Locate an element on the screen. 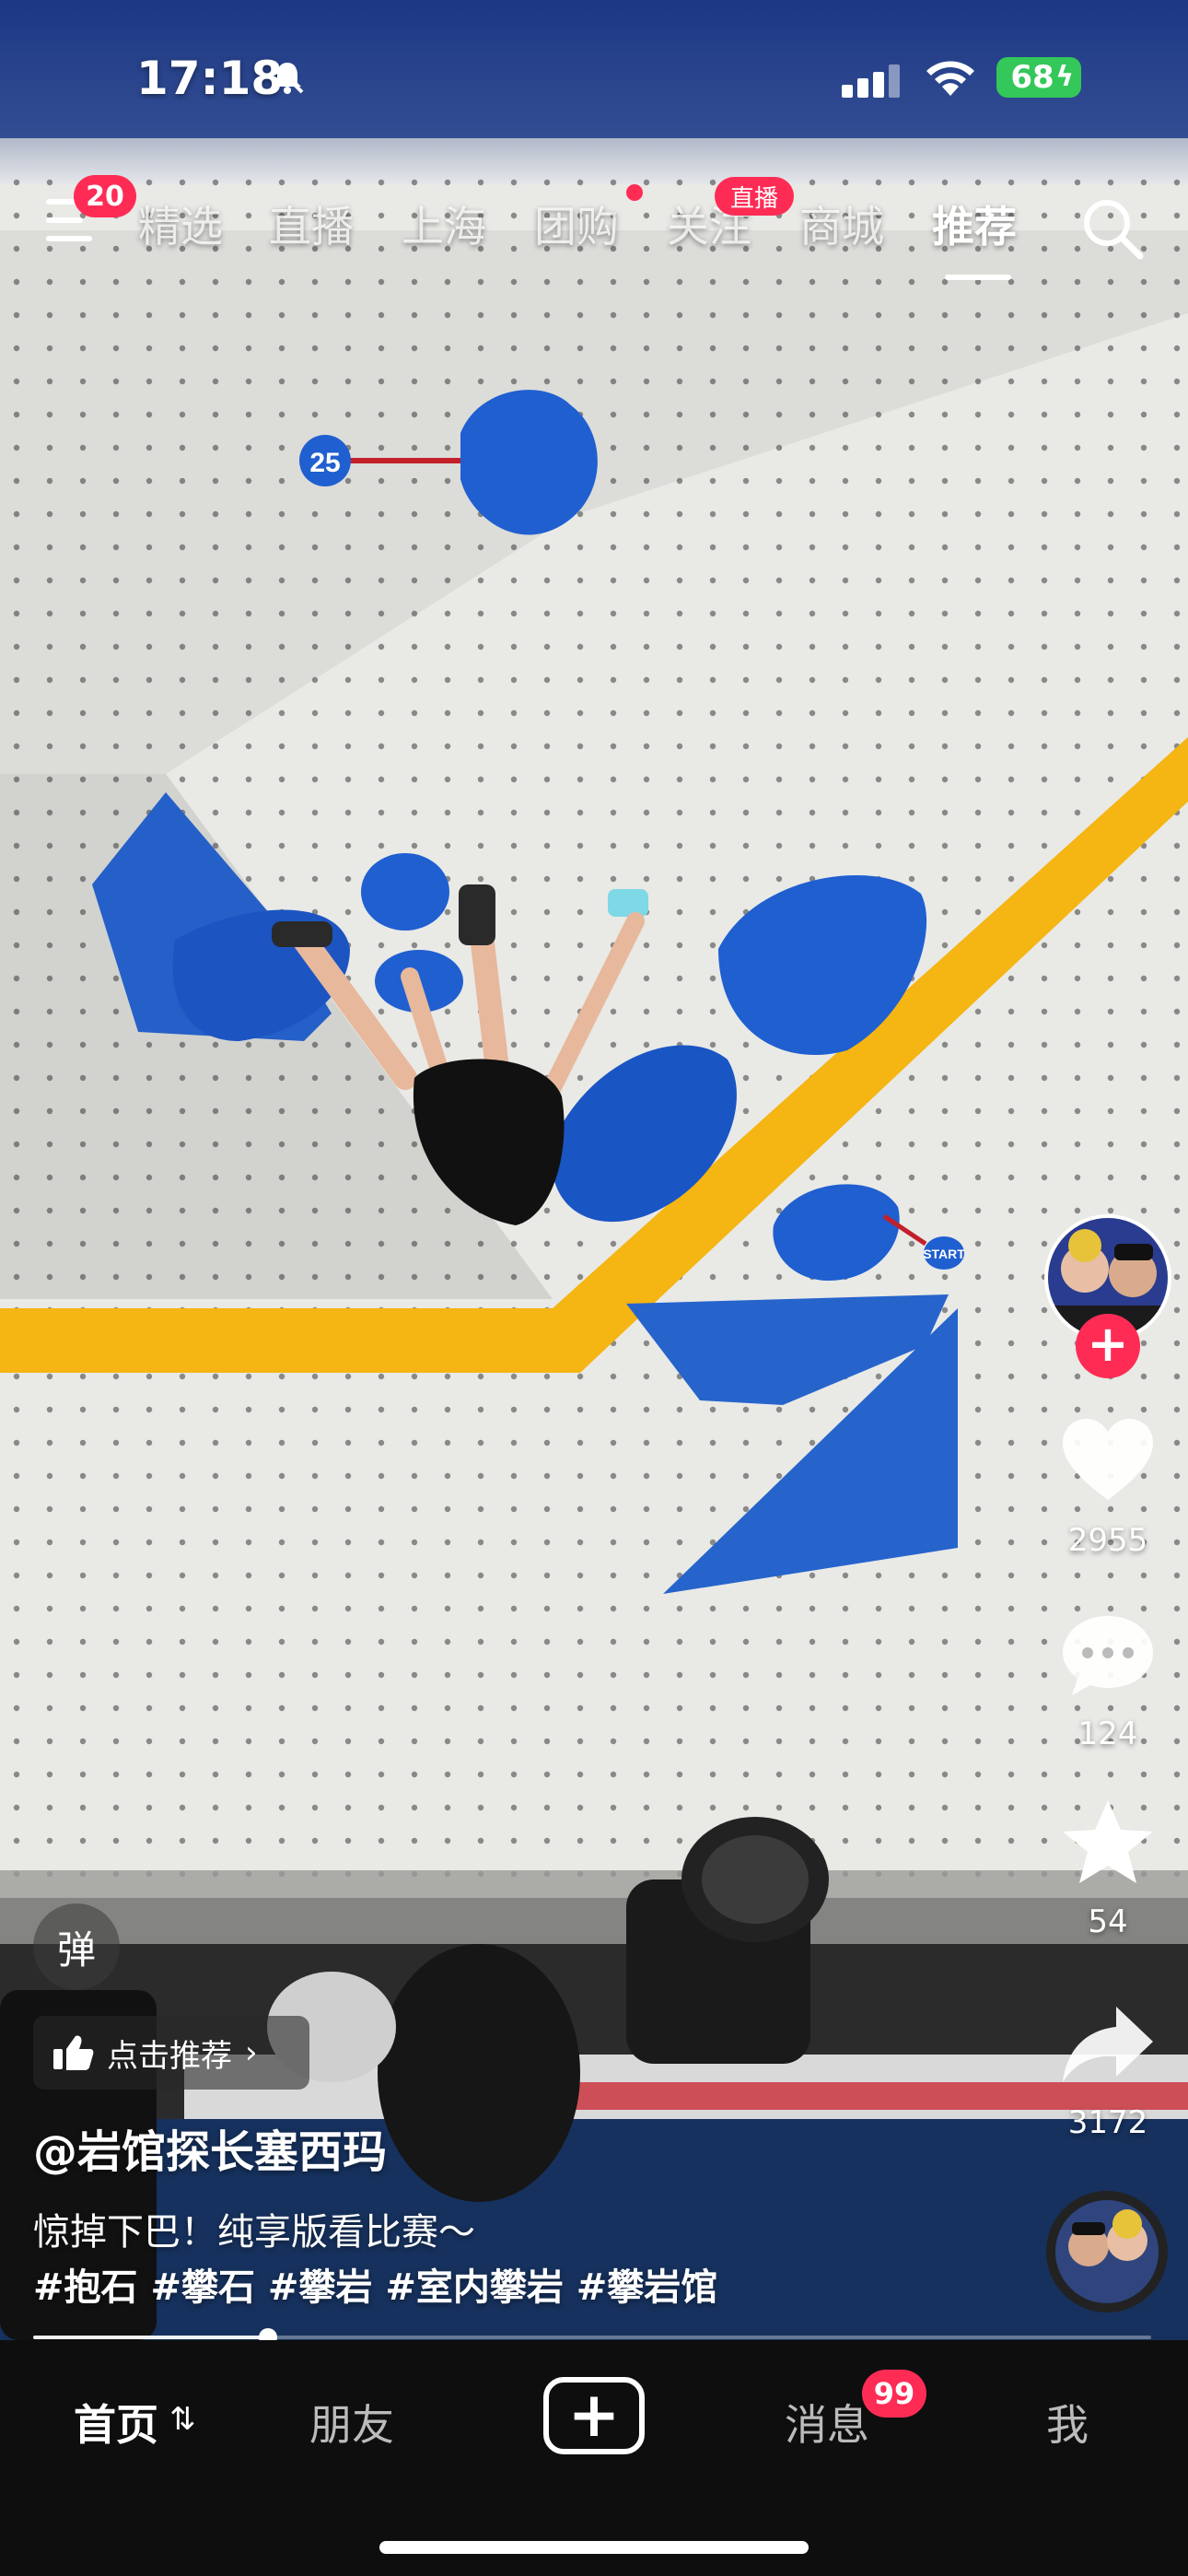 The height and width of the screenshot is (2576, 1188). plus-icon: + is located at coordinates (594, 2415).